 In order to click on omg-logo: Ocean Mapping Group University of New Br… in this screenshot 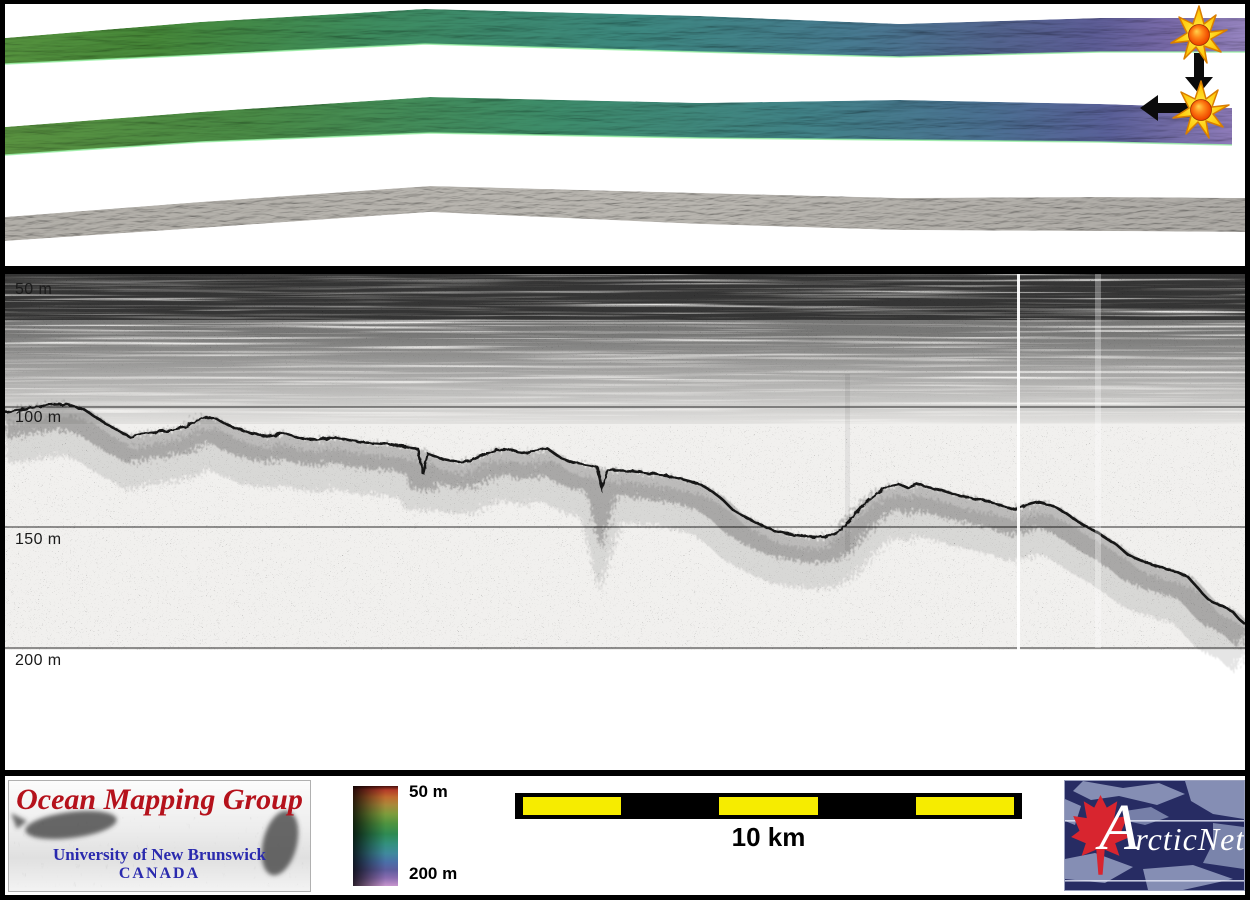, I will do `click(159, 836)`.